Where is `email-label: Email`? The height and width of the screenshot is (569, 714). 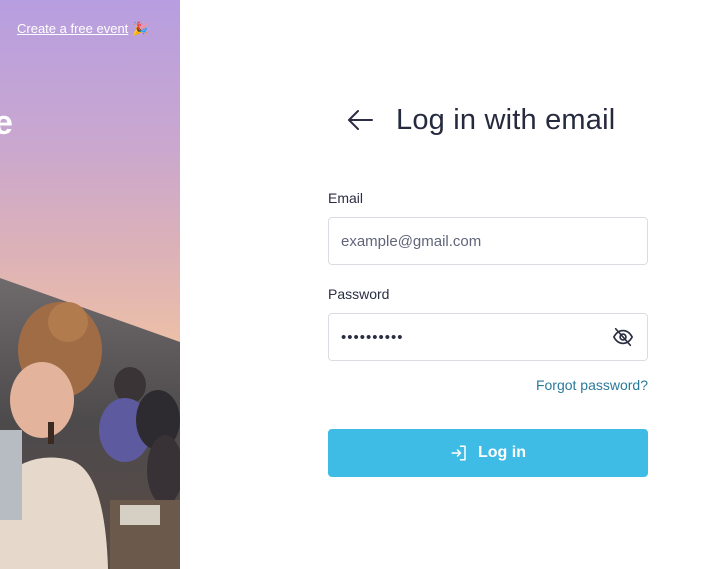
email-label: Email is located at coordinates (346, 198).